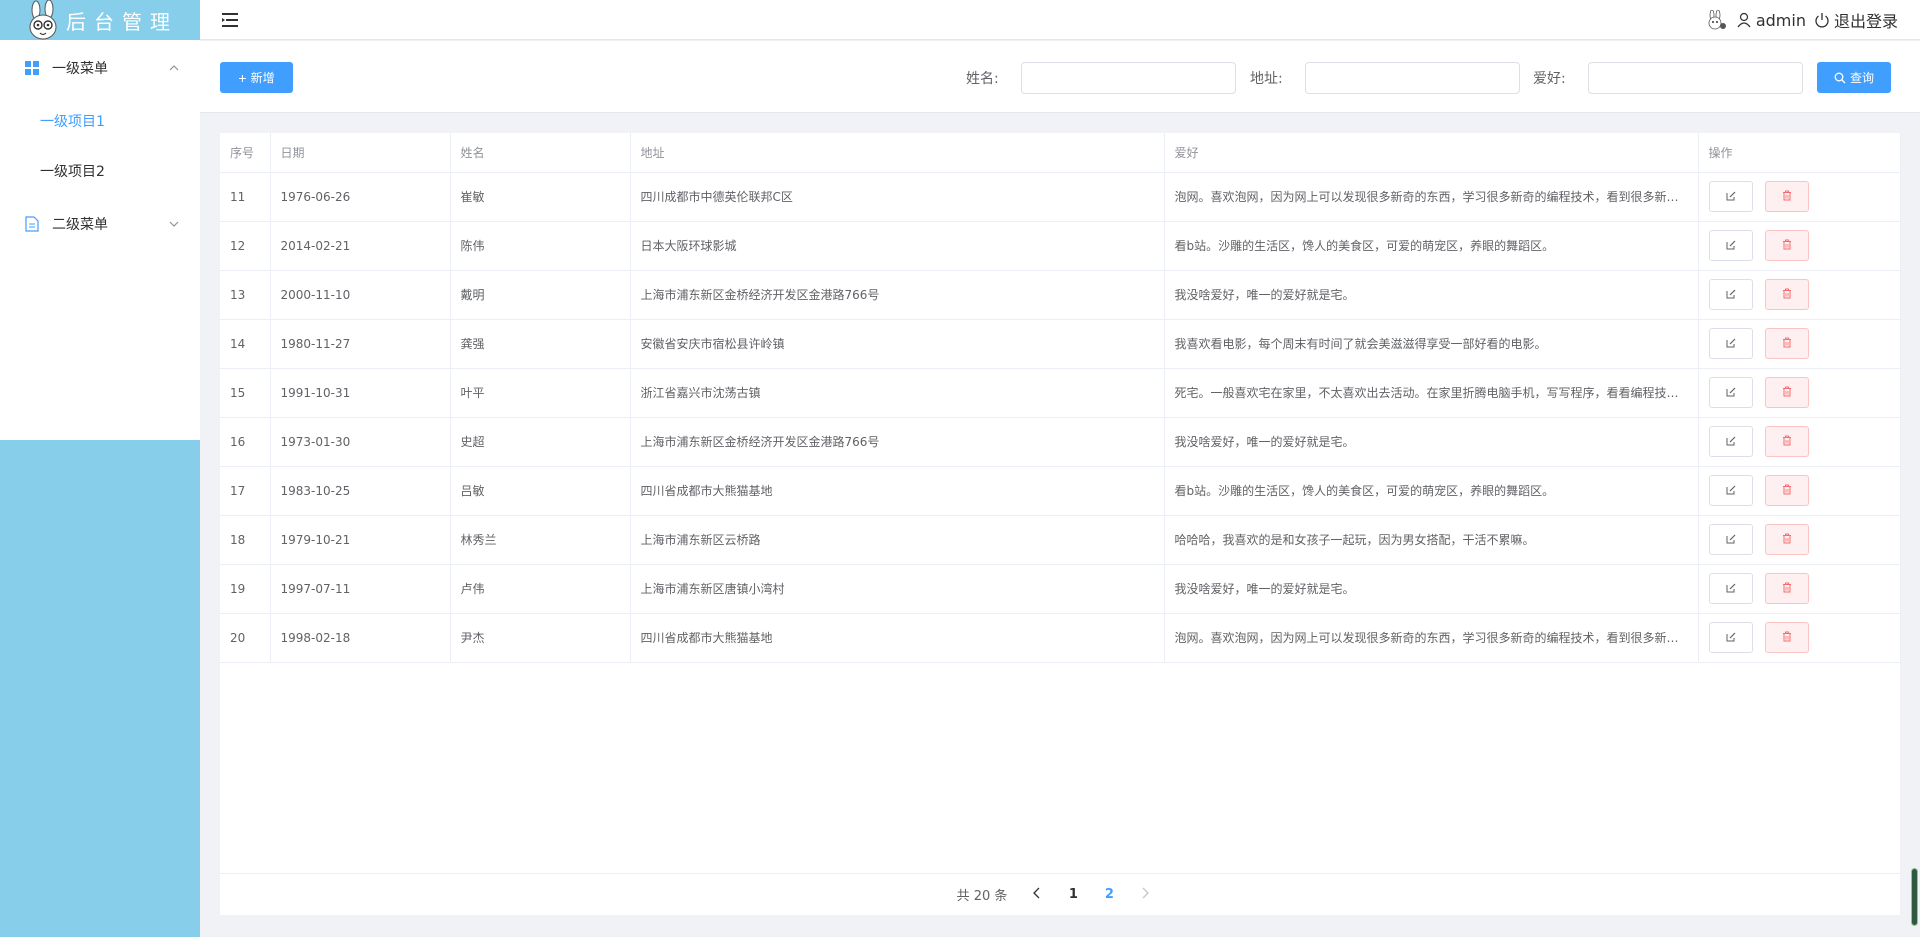  I want to click on chevron-up-icon, so click(174, 68).